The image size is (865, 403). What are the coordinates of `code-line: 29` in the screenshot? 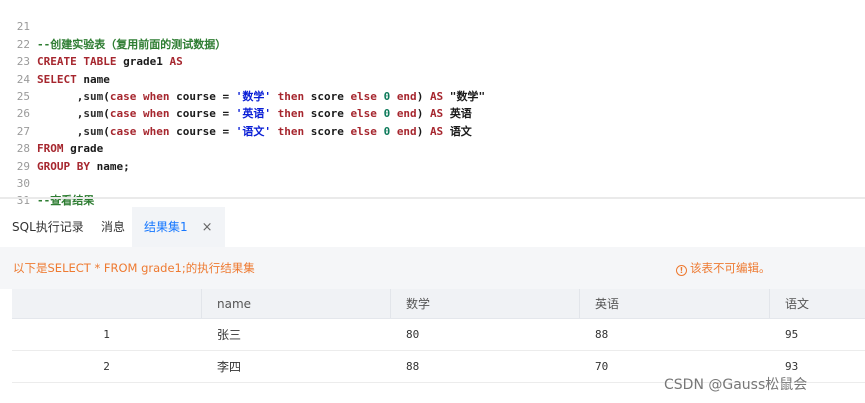 It's located at (432, 156).